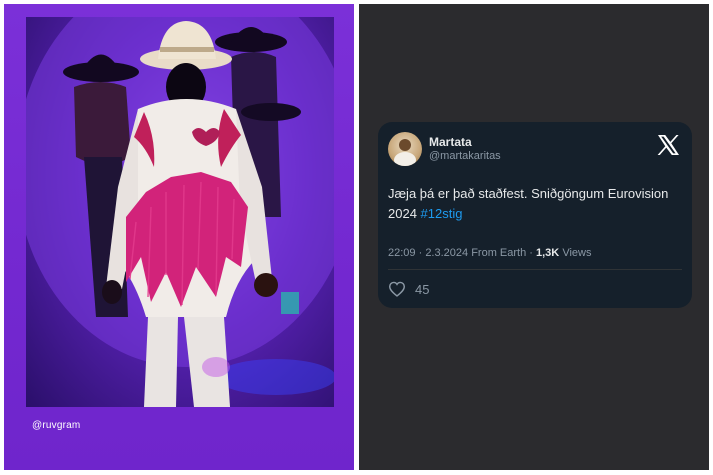 Image resolution: width=713 pixels, height=475 pixels. Describe the element at coordinates (397, 289) in the screenshot. I see `heart-icon` at that location.